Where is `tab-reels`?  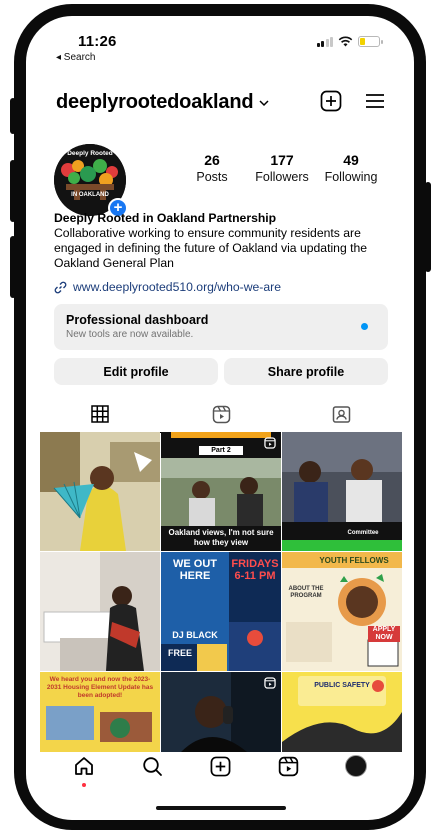 tab-reels is located at coordinates (221, 414).